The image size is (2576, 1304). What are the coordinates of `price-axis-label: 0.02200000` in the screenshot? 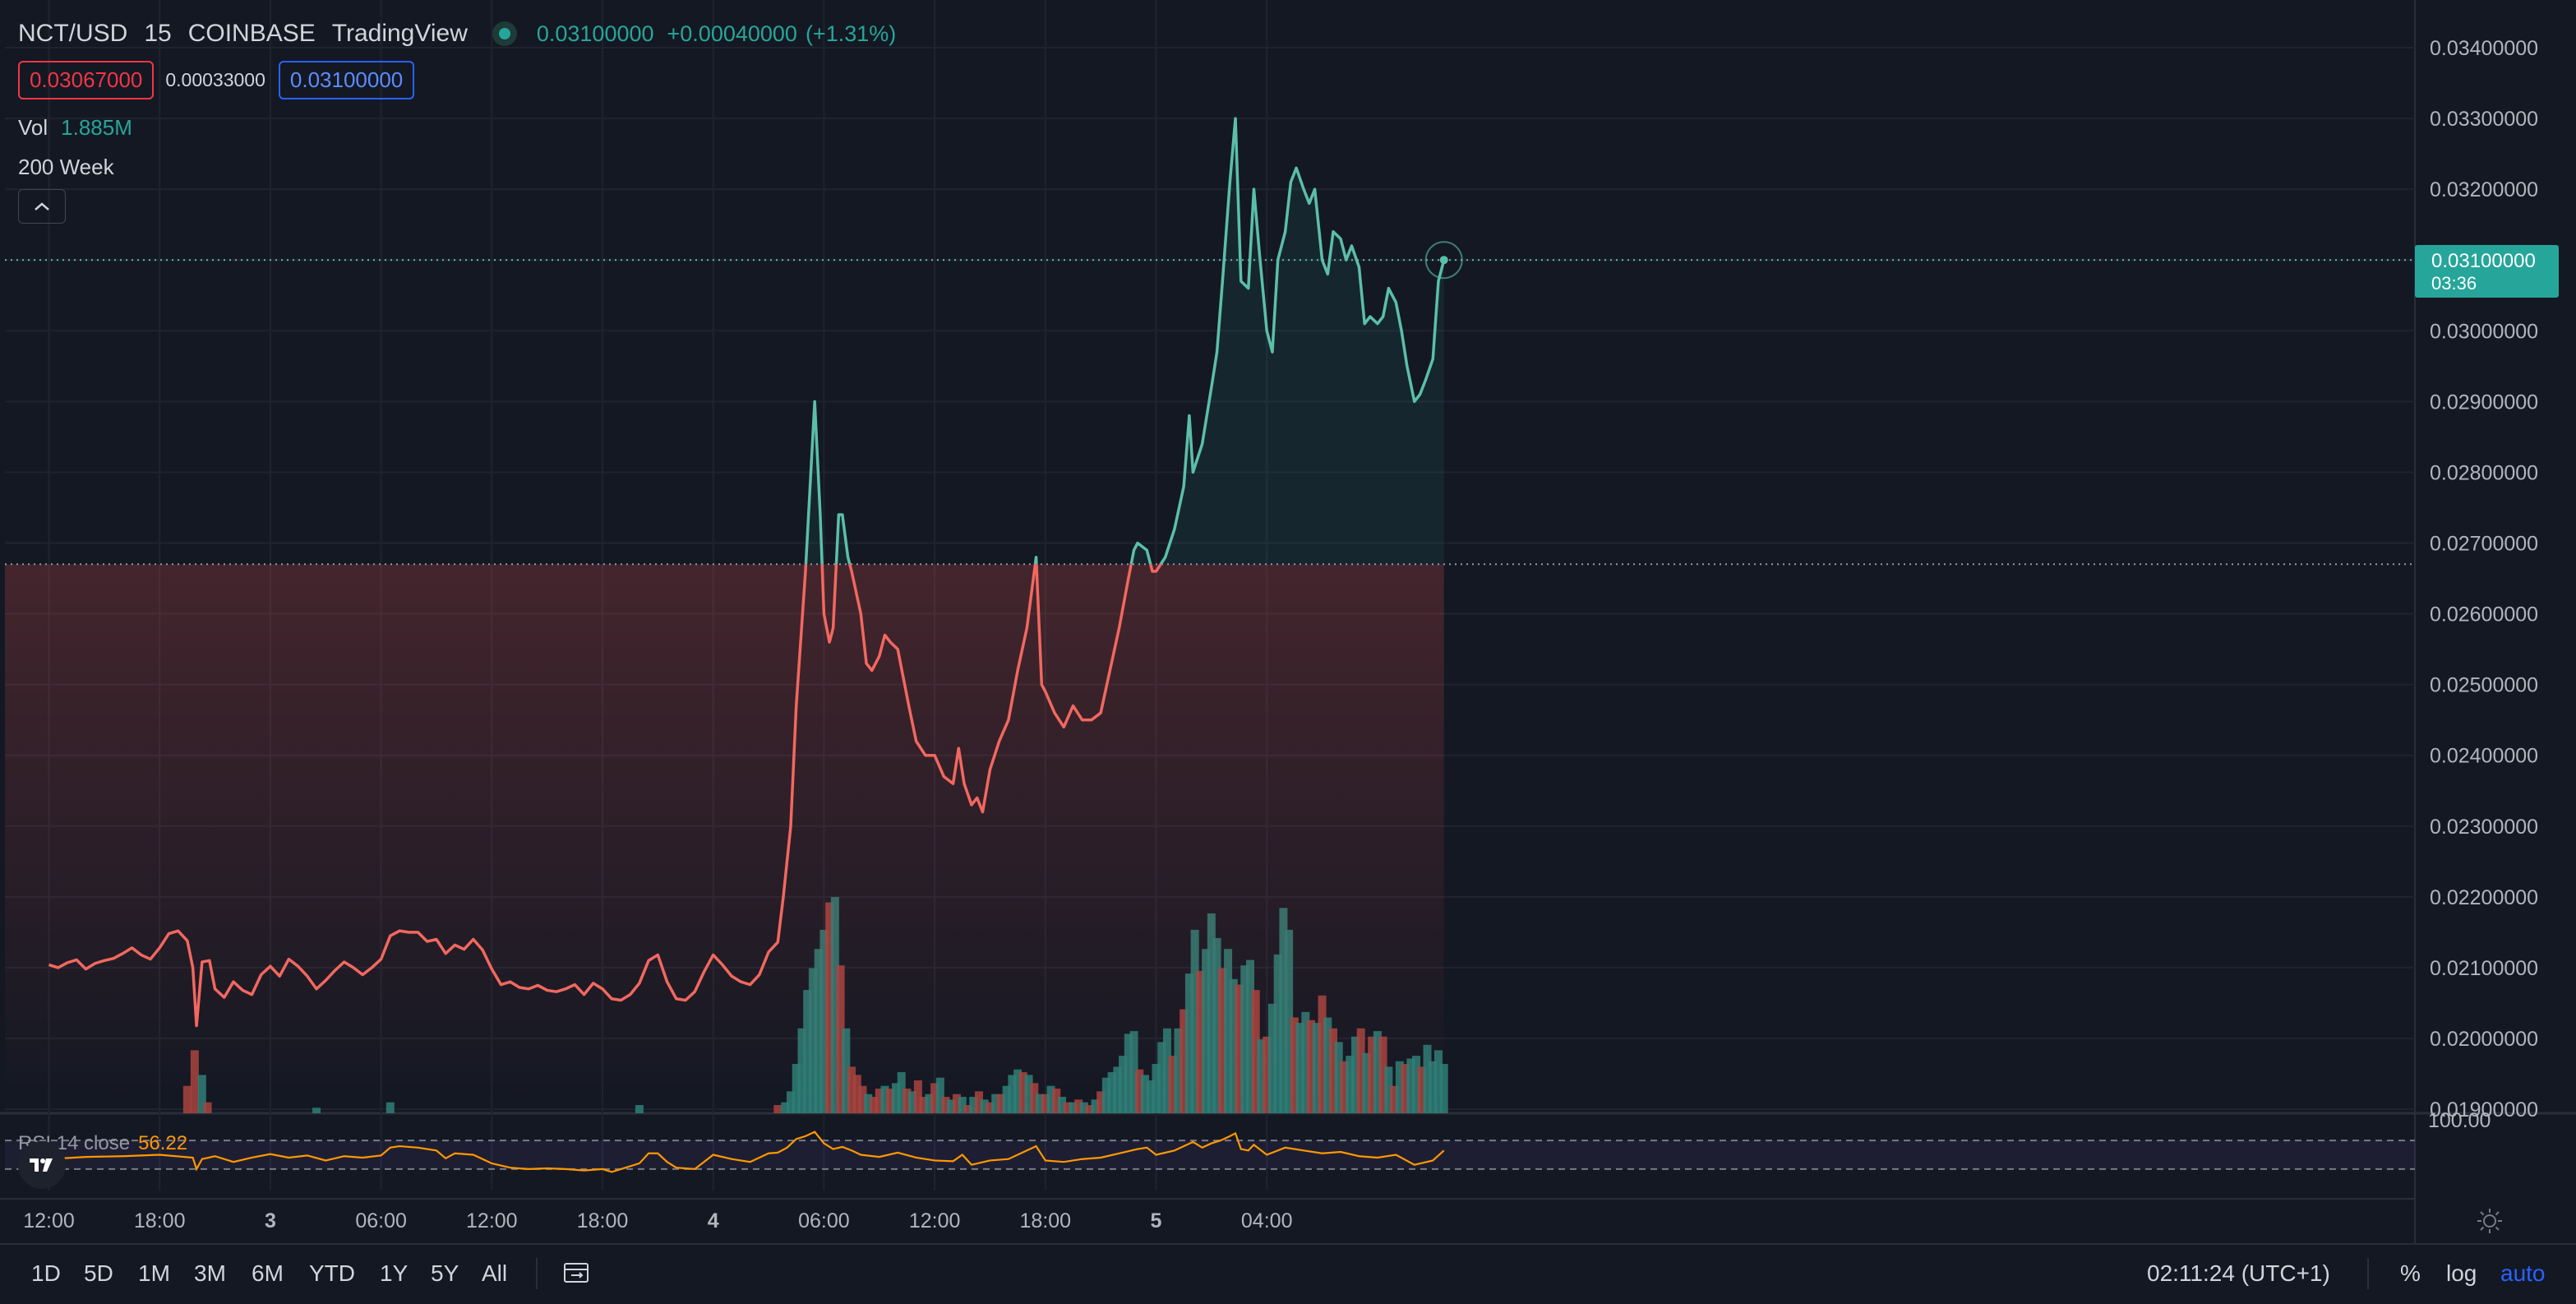 It's located at (2484, 897).